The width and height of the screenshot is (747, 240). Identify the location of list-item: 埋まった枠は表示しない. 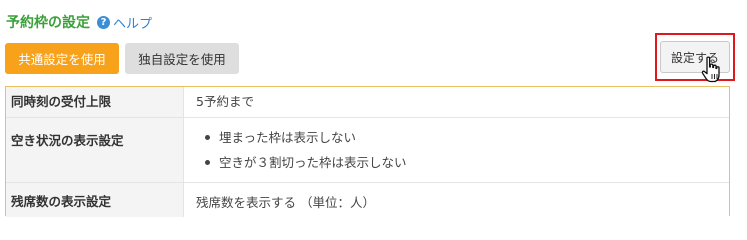
(305, 137).